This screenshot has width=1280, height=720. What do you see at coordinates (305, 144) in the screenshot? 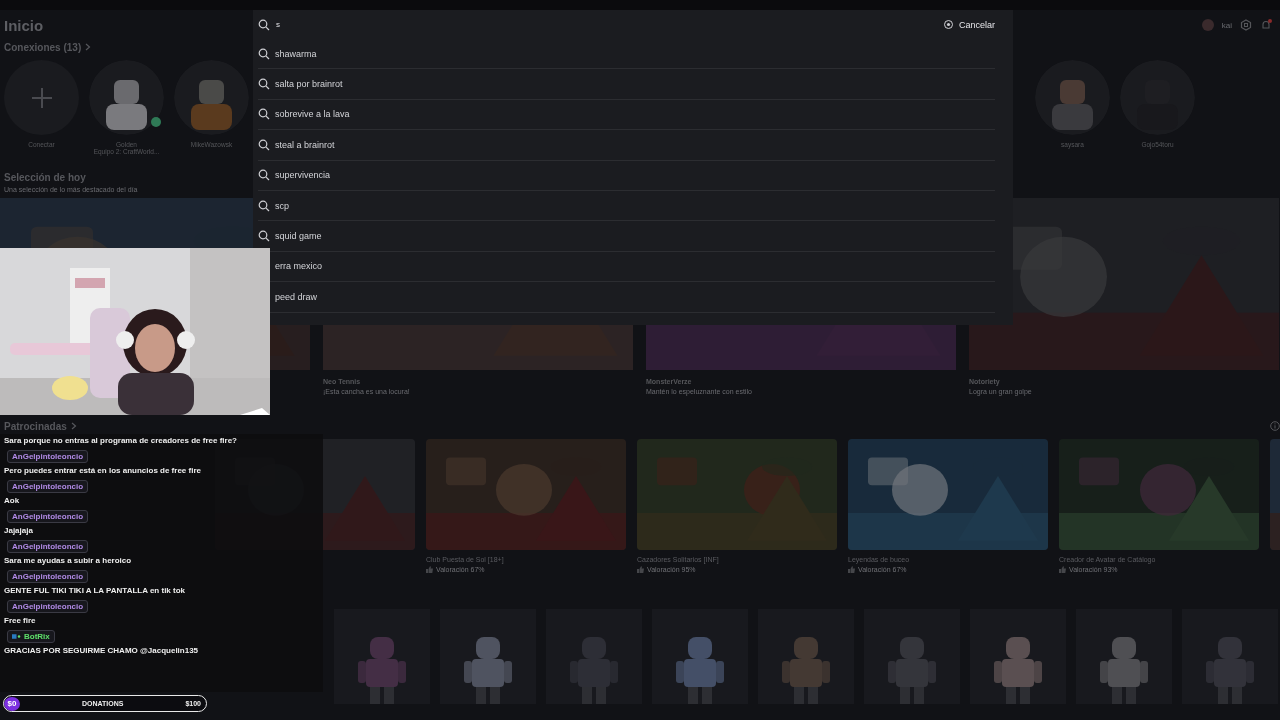
I see `search-suggestion: steal a brainrot` at bounding box center [305, 144].